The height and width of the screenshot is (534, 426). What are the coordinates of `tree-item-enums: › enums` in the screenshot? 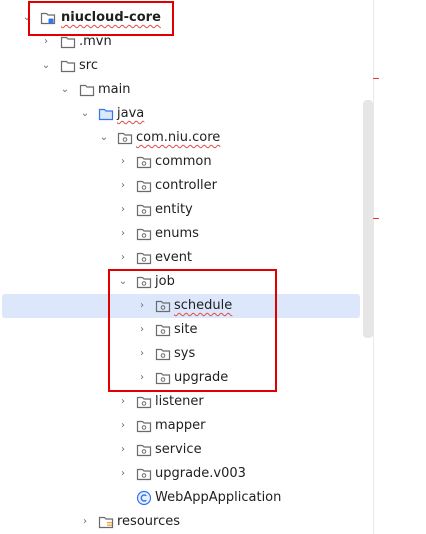 It's located at (186, 234).